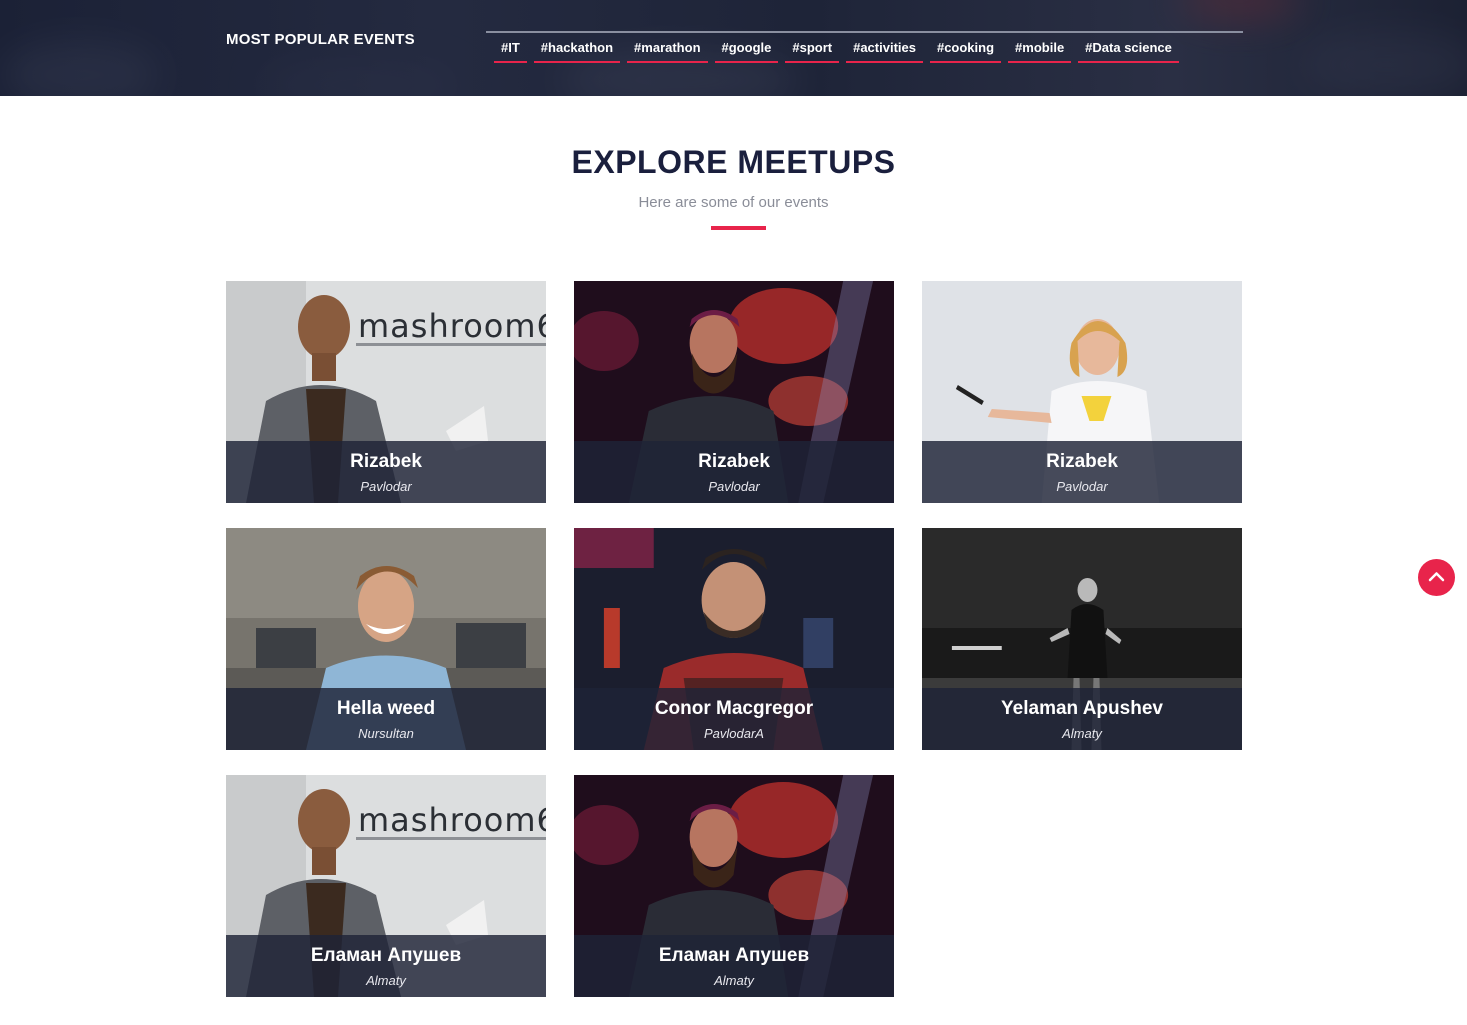 The image size is (1467, 1025). Describe the element at coordinates (386, 392) in the screenshot. I see `meetup-card: mashroom6 Rizabek Pavlodar` at that location.